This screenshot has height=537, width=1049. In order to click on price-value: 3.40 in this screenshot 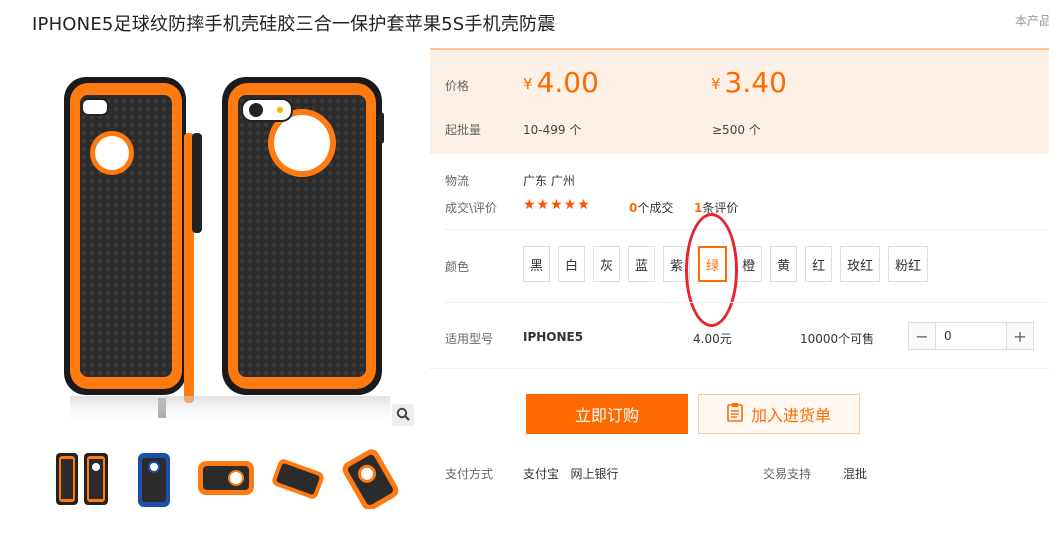, I will do `click(755, 82)`.